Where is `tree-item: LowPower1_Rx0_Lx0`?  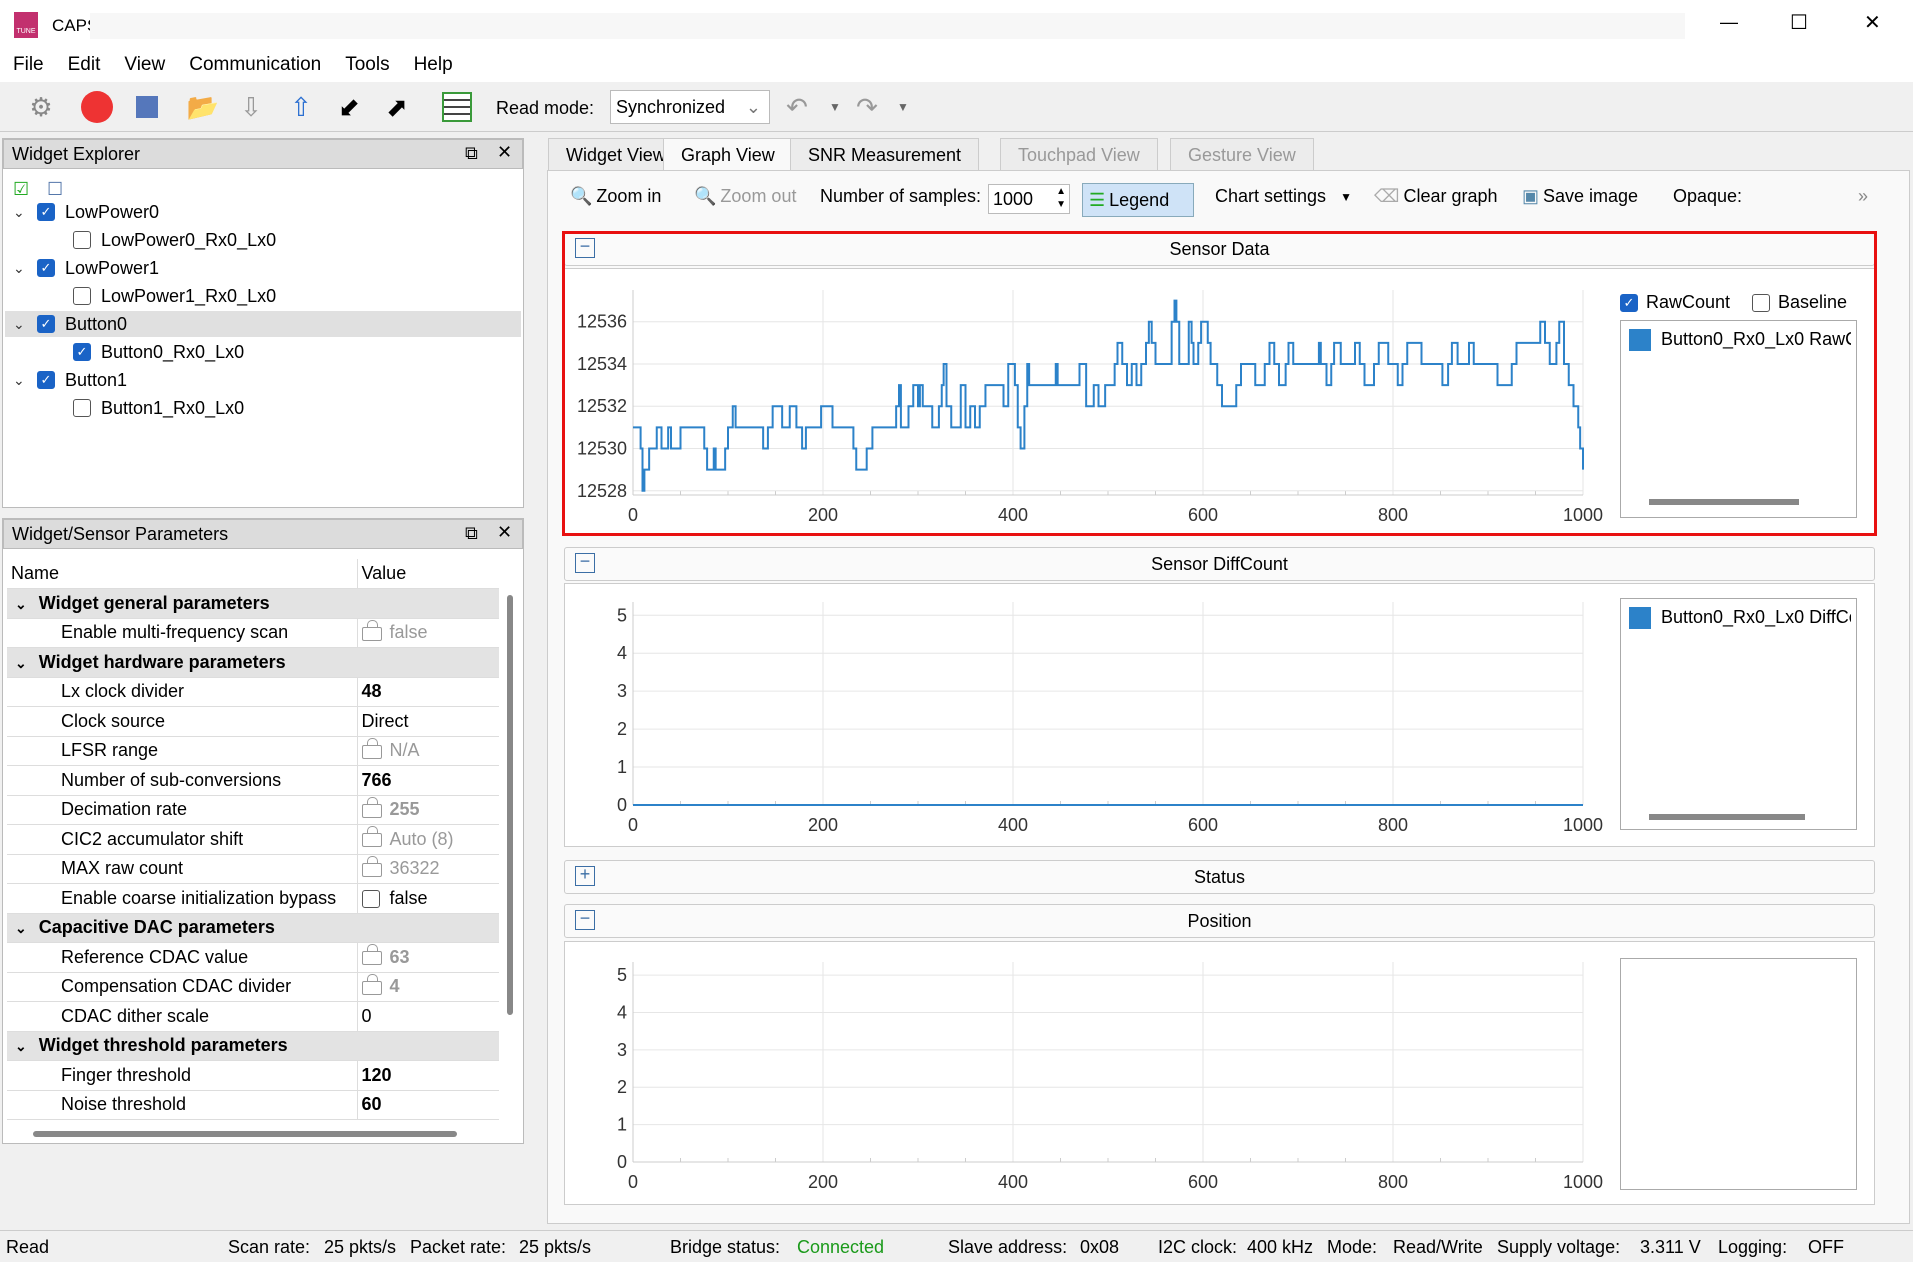
tree-item: LowPower1_Rx0_Lx0 is located at coordinates (174, 296).